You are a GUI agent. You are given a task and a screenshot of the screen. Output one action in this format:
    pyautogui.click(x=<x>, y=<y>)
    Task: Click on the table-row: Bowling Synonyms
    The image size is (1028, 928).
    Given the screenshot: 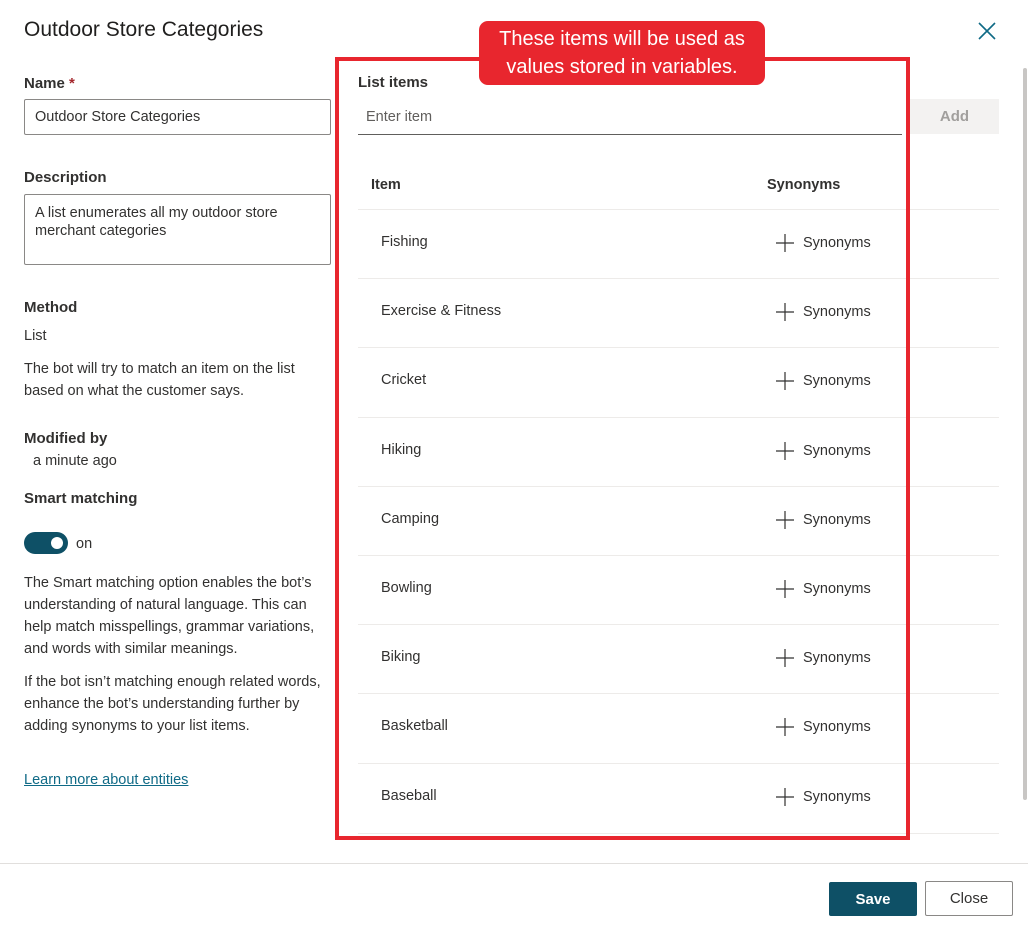 What is the action you would take?
    pyautogui.click(x=678, y=589)
    